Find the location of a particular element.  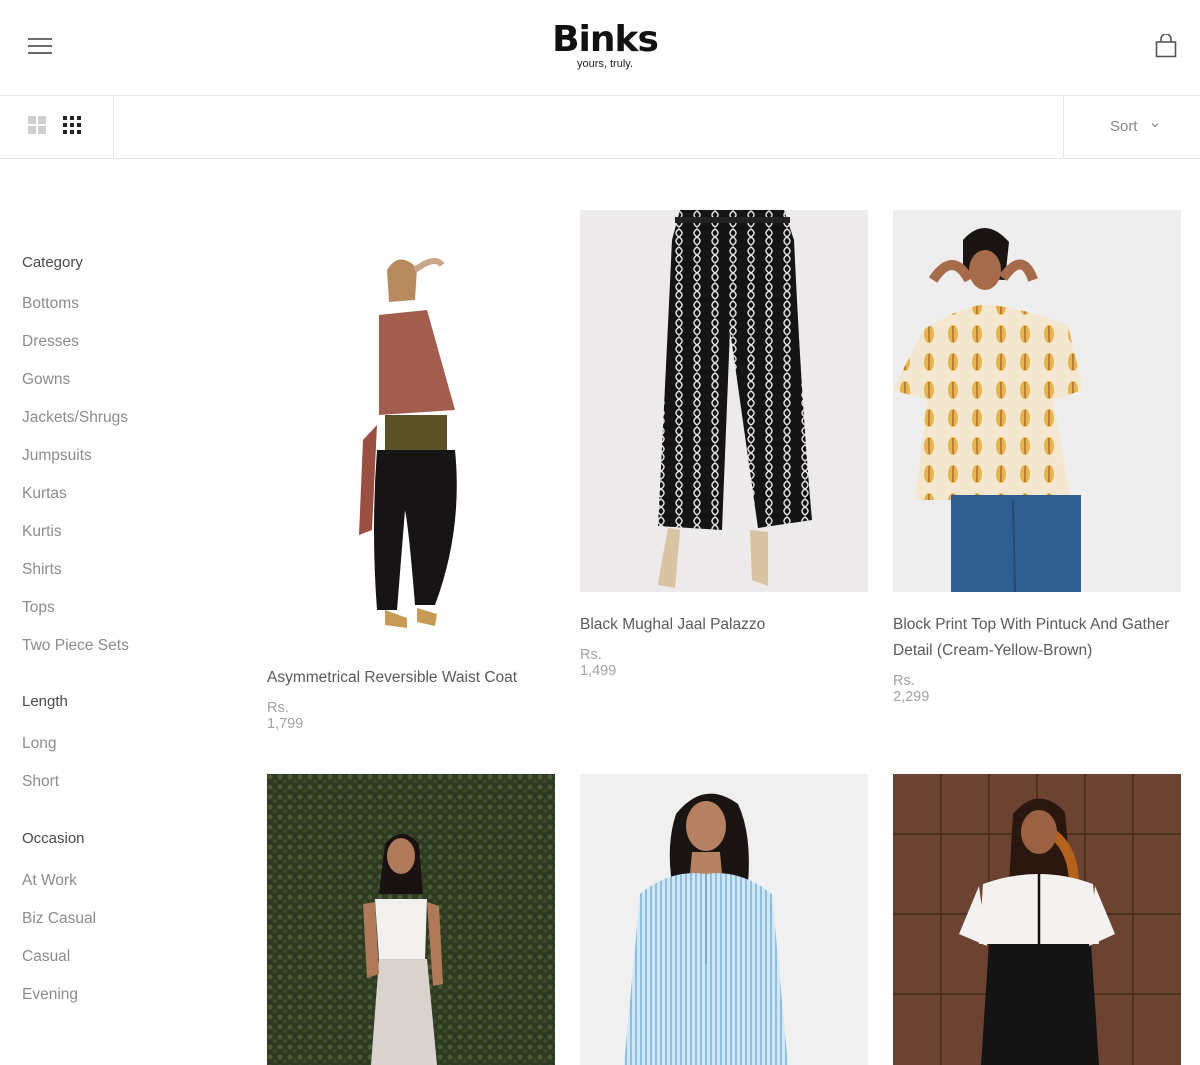

cart-icon is located at coordinates (1166, 46).